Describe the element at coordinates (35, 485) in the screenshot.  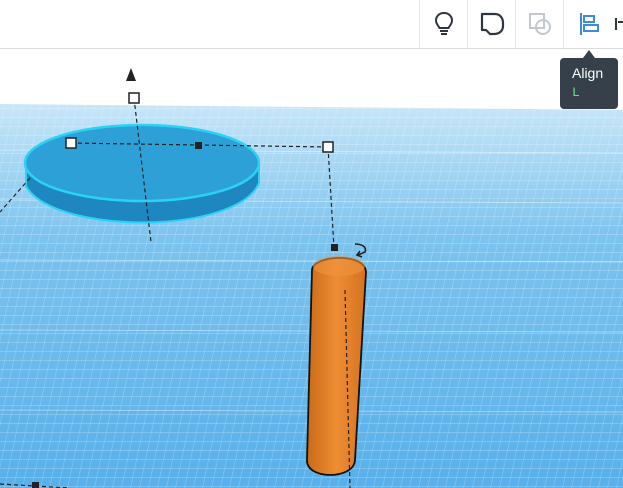
I see `bottom-handle` at that location.